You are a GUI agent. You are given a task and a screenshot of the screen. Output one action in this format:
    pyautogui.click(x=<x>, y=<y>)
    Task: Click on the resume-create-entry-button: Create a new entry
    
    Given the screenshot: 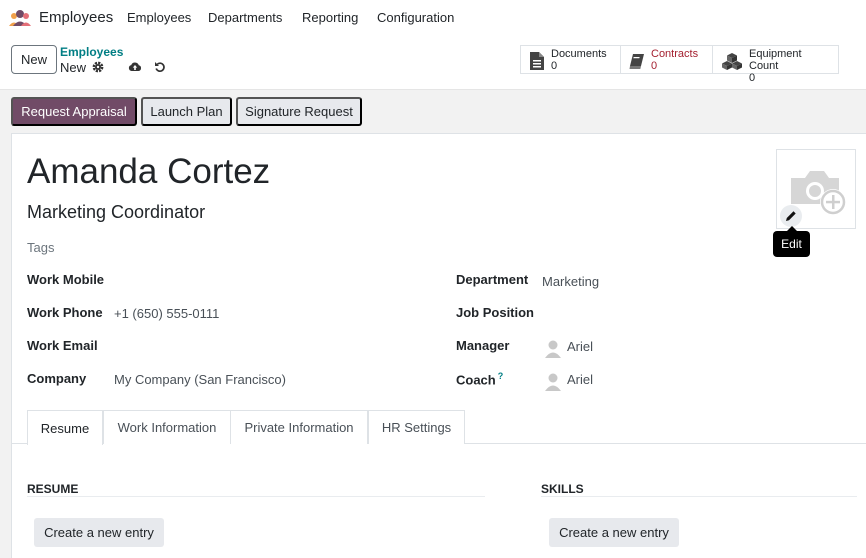 What is the action you would take?
    pyautogui.click(x=99, y=532)
    